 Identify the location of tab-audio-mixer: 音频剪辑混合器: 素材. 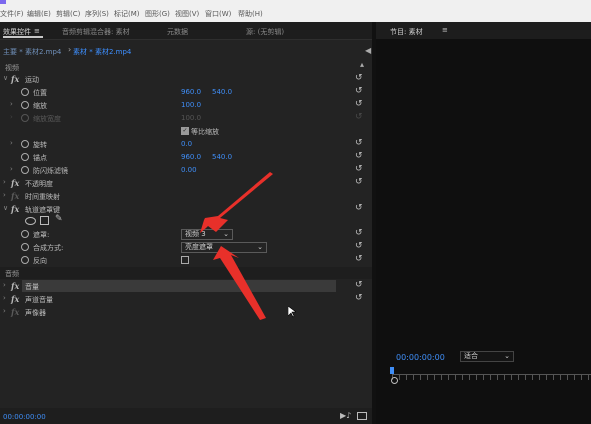
(96, 32).